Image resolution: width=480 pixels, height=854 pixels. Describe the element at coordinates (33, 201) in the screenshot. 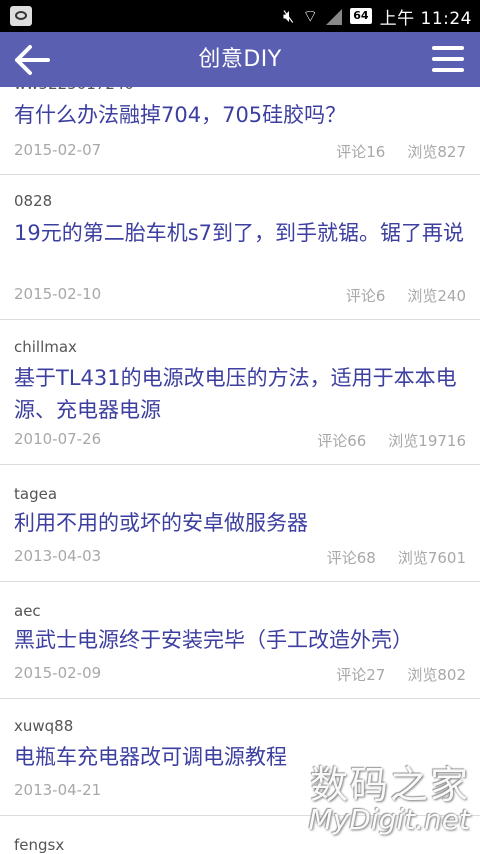

I see `post-author: 0828` at that location.